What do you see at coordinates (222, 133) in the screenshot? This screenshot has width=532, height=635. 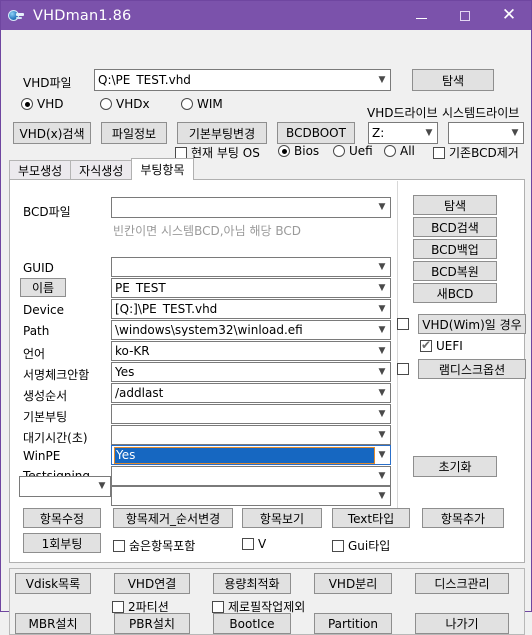 I see `change-default-boot-button: 기본부팅변경` at bounding box center [222, 133].